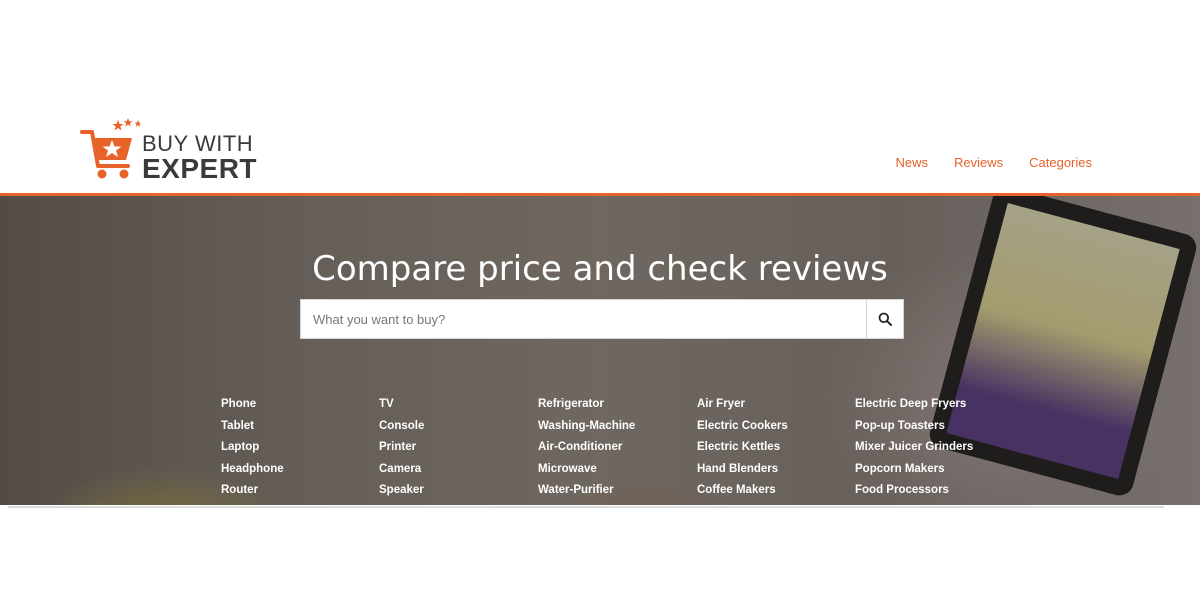 The image size is (1200, 600). I want to click on brand-line2: EXPERT, so click(200, 168).